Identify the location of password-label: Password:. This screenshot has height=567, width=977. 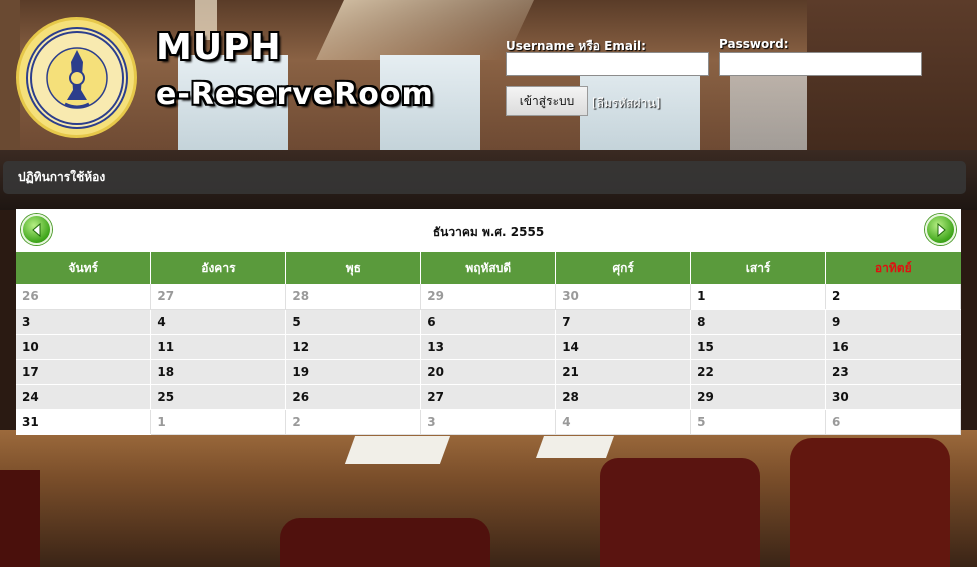
(754, 44).